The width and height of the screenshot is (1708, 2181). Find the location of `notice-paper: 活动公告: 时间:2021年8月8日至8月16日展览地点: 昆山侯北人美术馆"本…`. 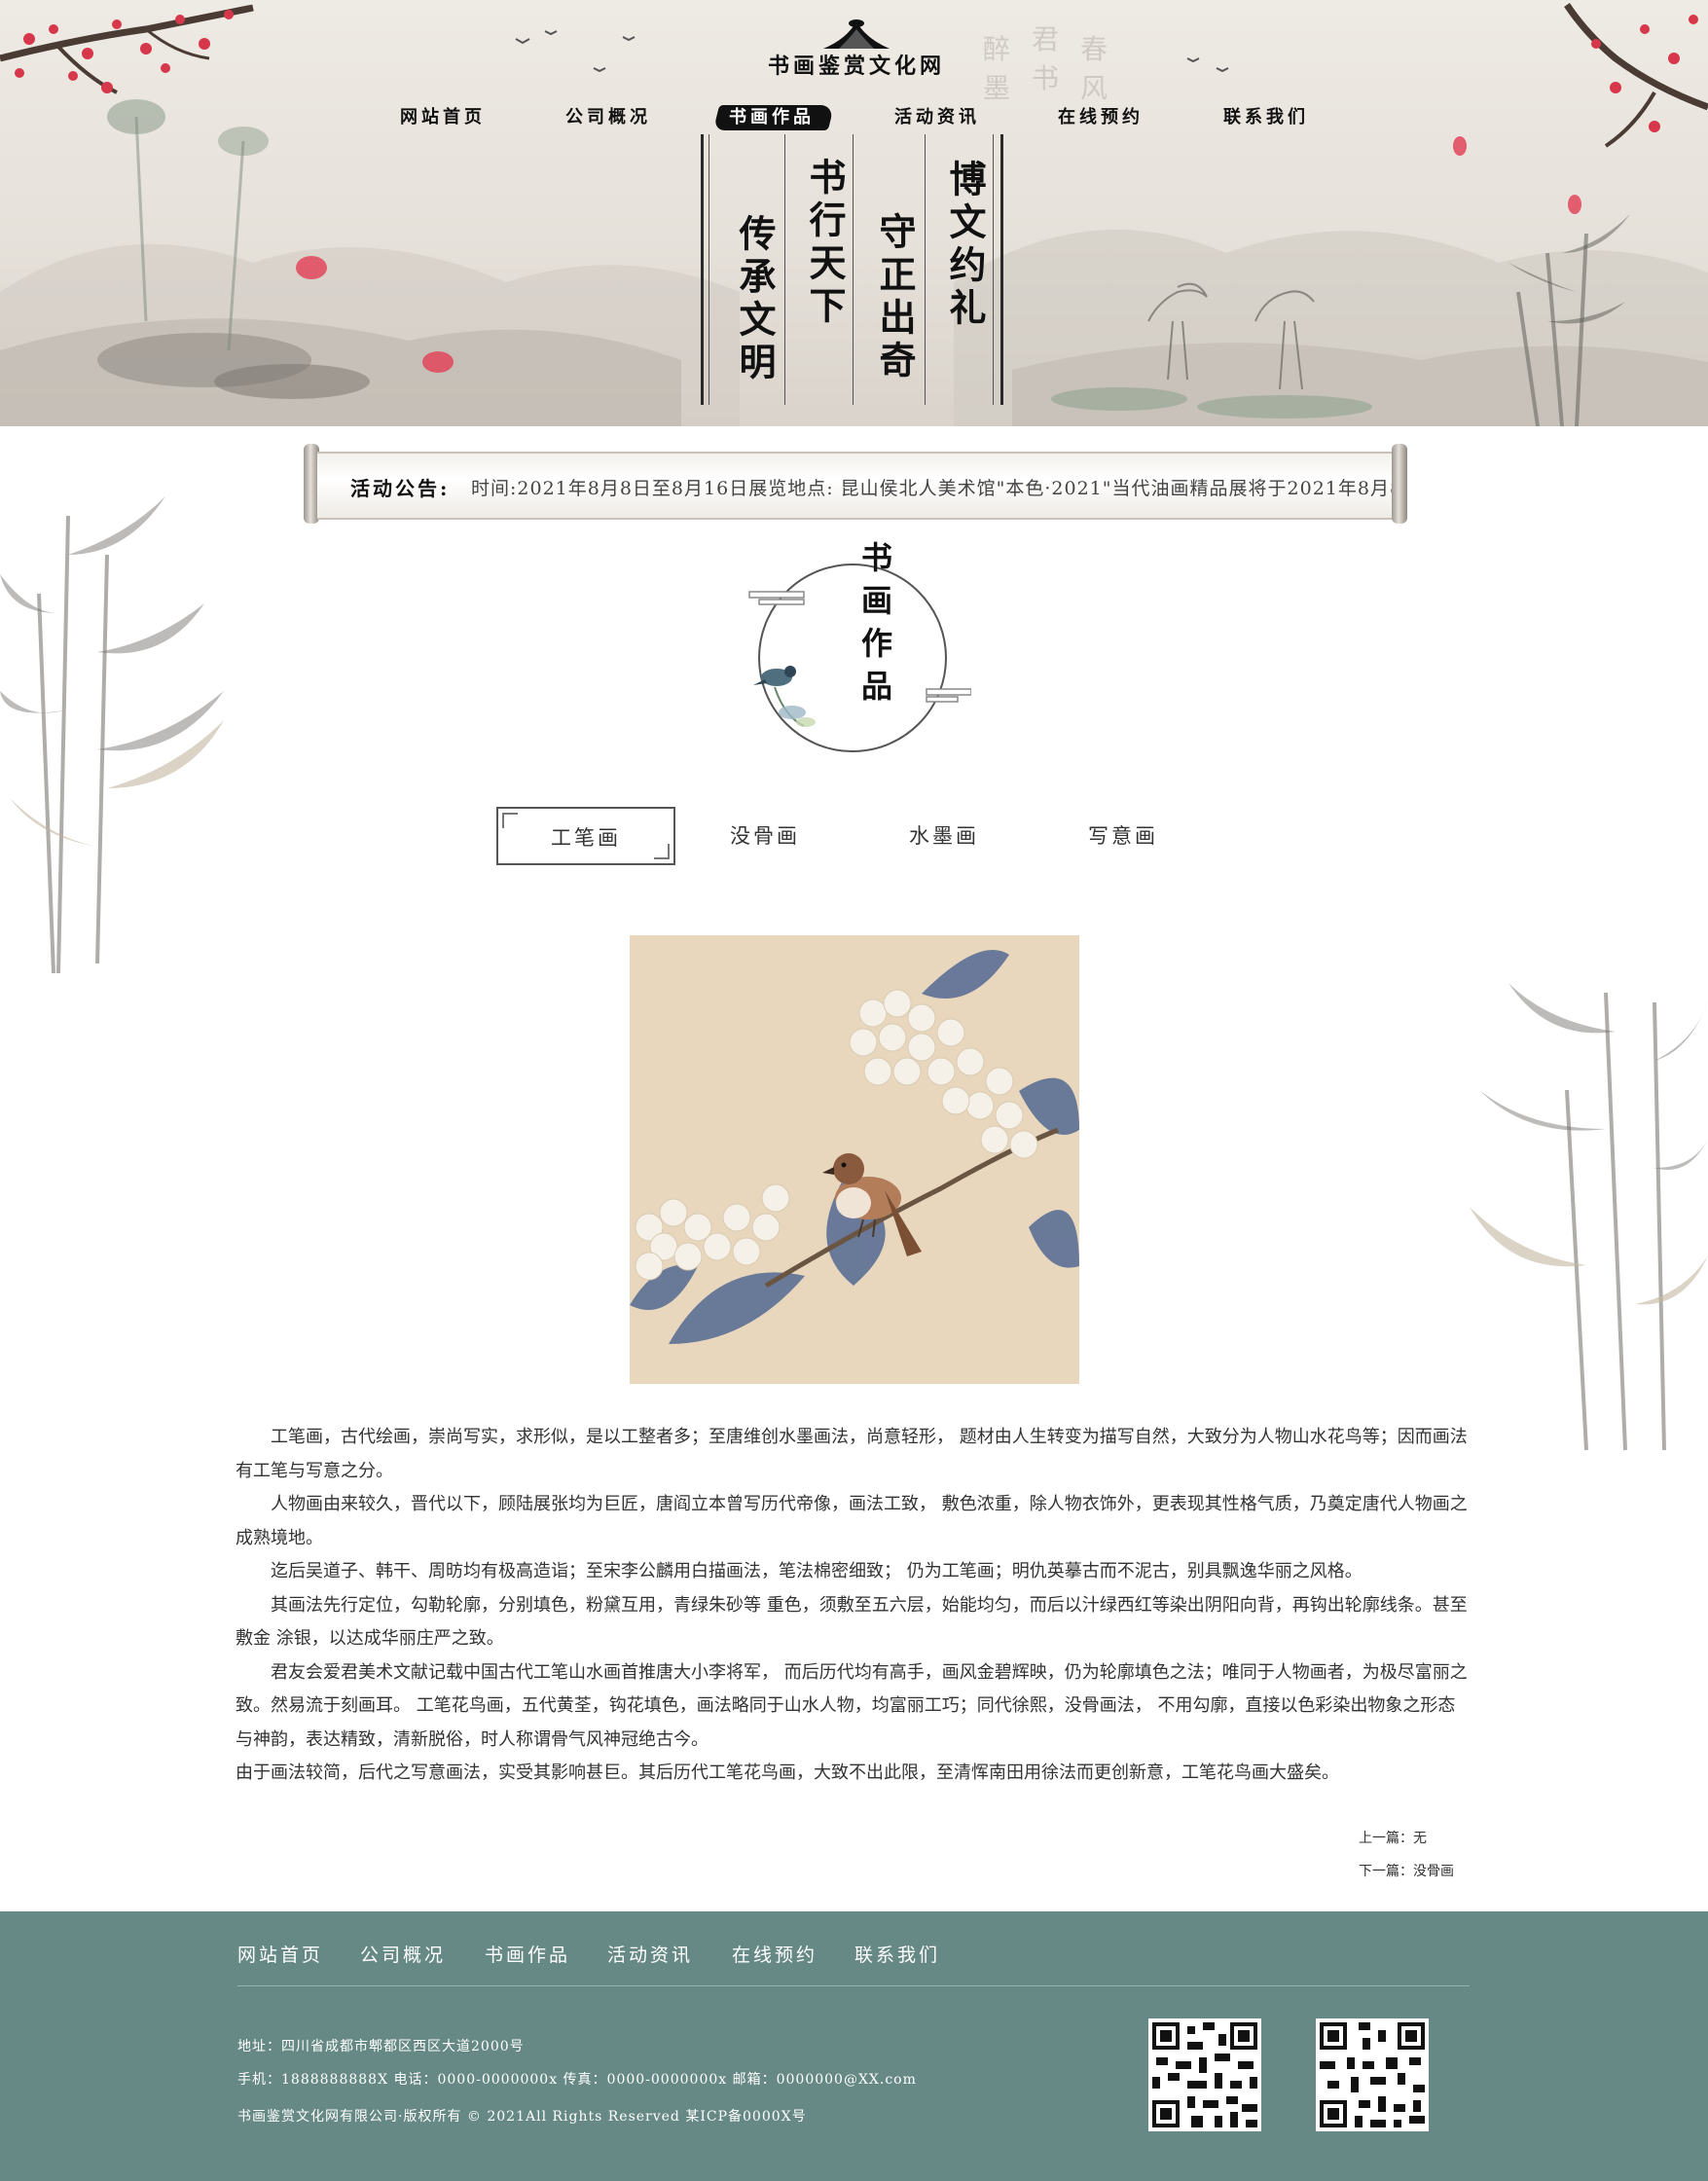

notice-paper: 活动公告: 时间:2021年8月8日至8月16日展览地点: 昆山侯北人美术馆"本… is located at coordinates (855, 486).